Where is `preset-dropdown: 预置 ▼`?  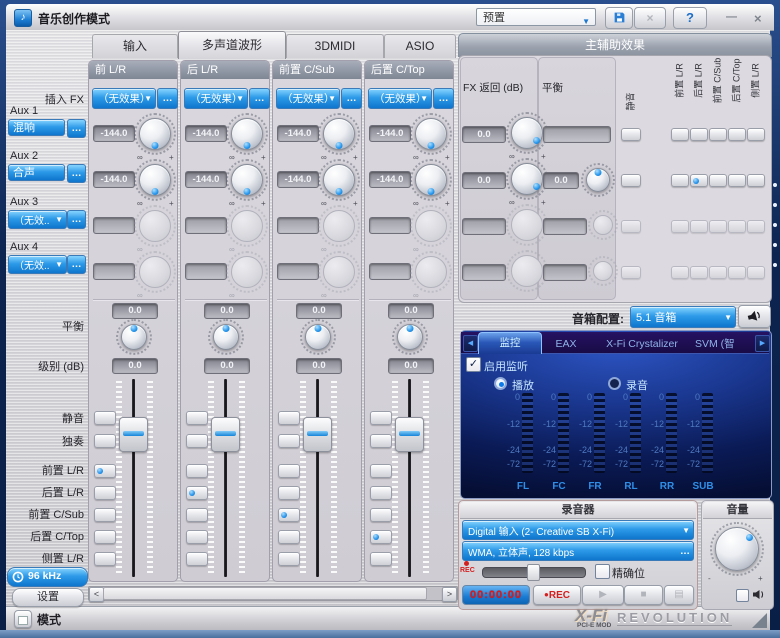 preset-dropdown: 预置 ▼ is located at coordinates (536, 17).